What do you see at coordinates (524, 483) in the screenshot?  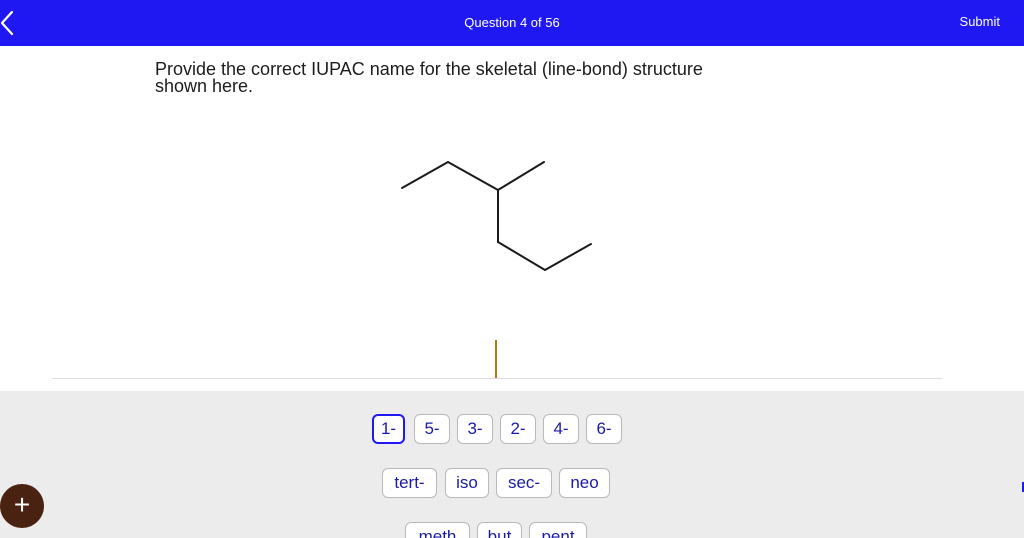 I see `key-prefix-sec: sec-` at bounding box center [524, 483].